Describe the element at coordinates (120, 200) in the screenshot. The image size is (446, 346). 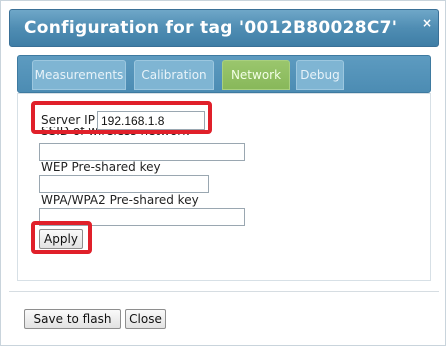
I see `wpa-label: WPA/WPA2 Pre-shared key` at that location.